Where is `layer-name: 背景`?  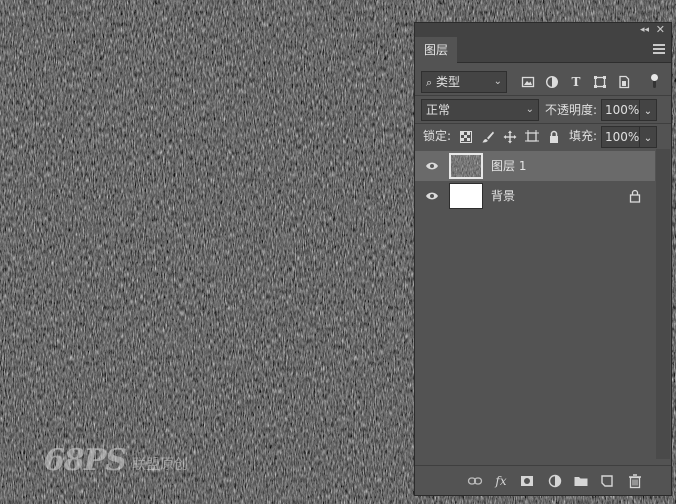 layer-name: 背景 is located at coordinates (503, 196).